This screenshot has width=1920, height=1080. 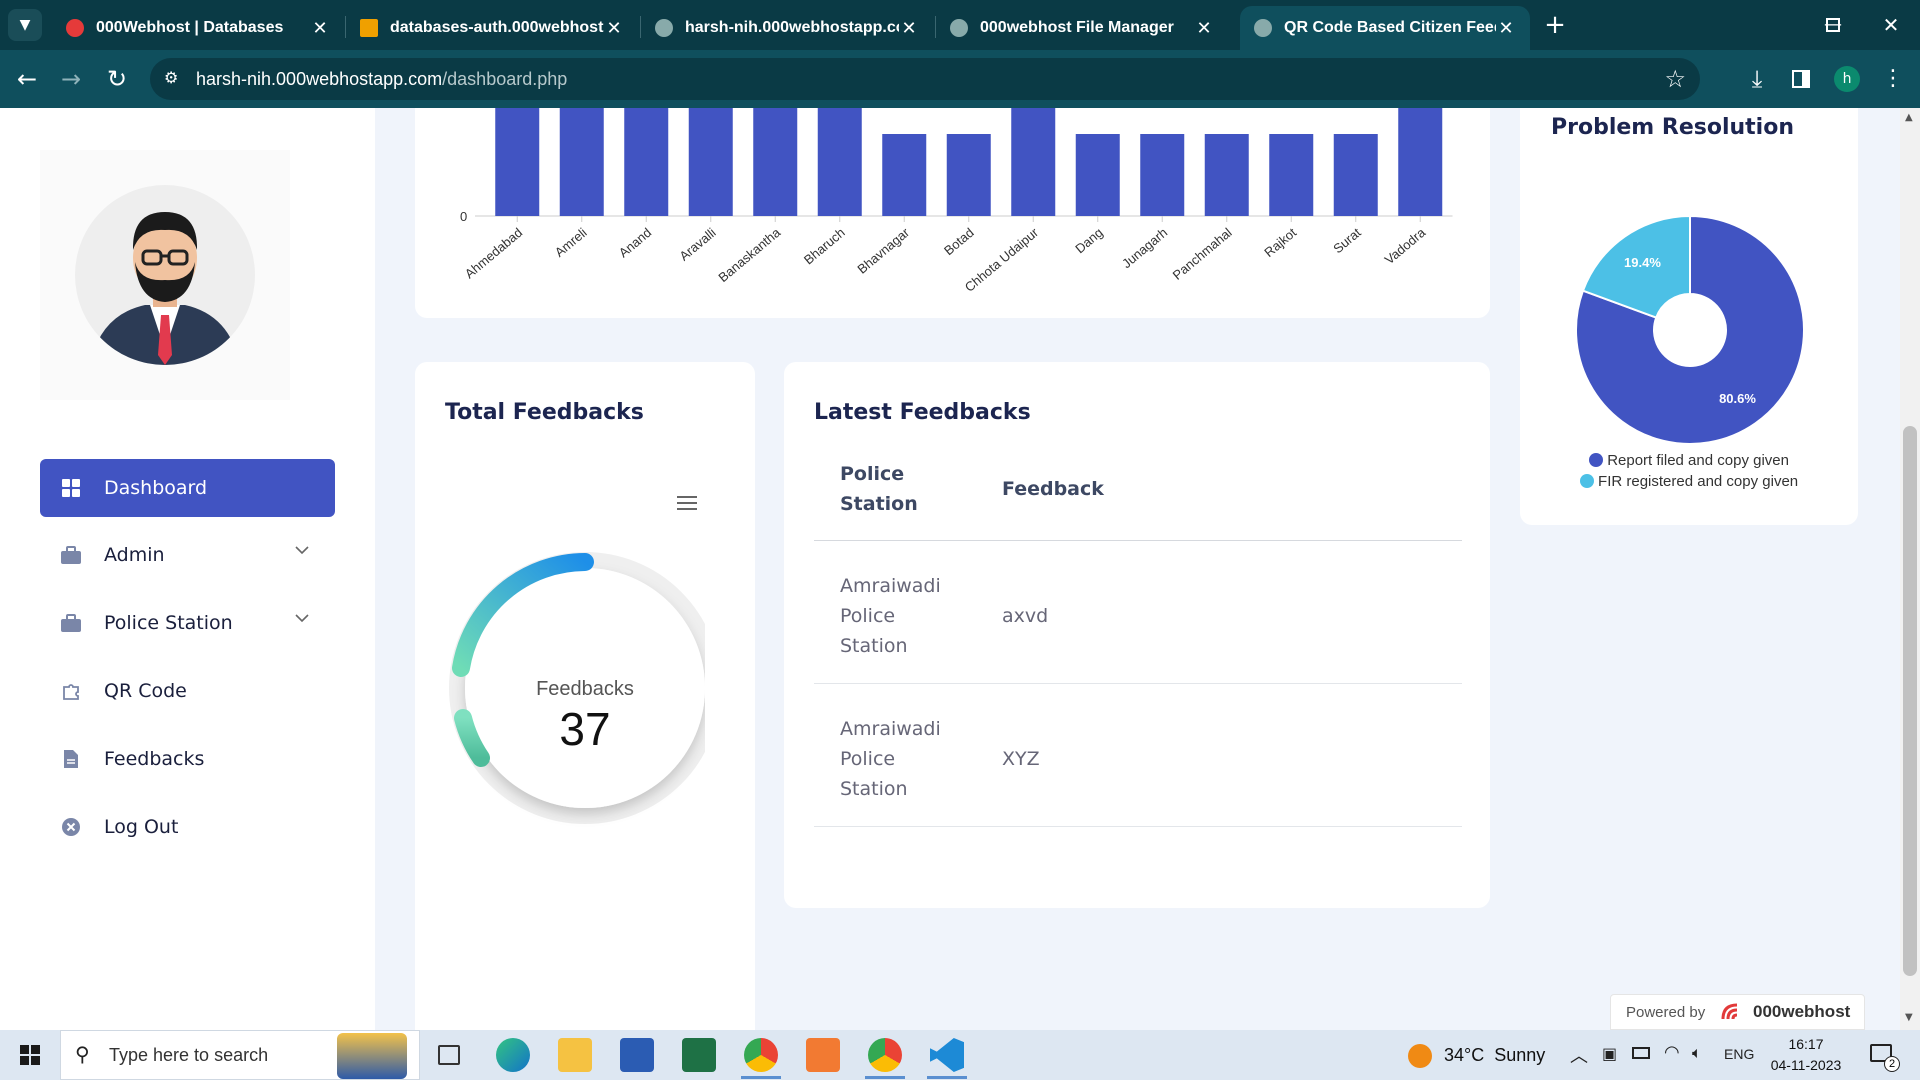 What do you see at coordinates (513, 1055) in the screenshot?
I see `edge-browser-icon` at bounding box center [513, 1055].